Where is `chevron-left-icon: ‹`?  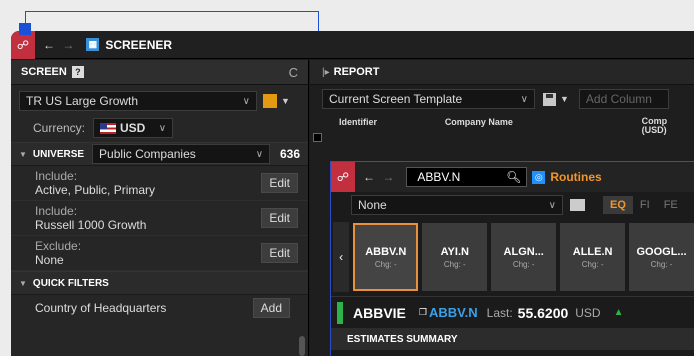
chevron-left-icon: ‹ is located at coordinates (341, 257).